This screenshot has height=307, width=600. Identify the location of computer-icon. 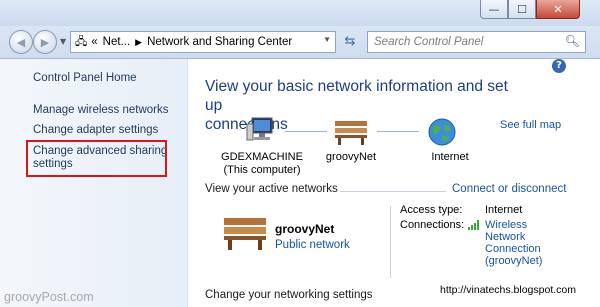
(259, 129).